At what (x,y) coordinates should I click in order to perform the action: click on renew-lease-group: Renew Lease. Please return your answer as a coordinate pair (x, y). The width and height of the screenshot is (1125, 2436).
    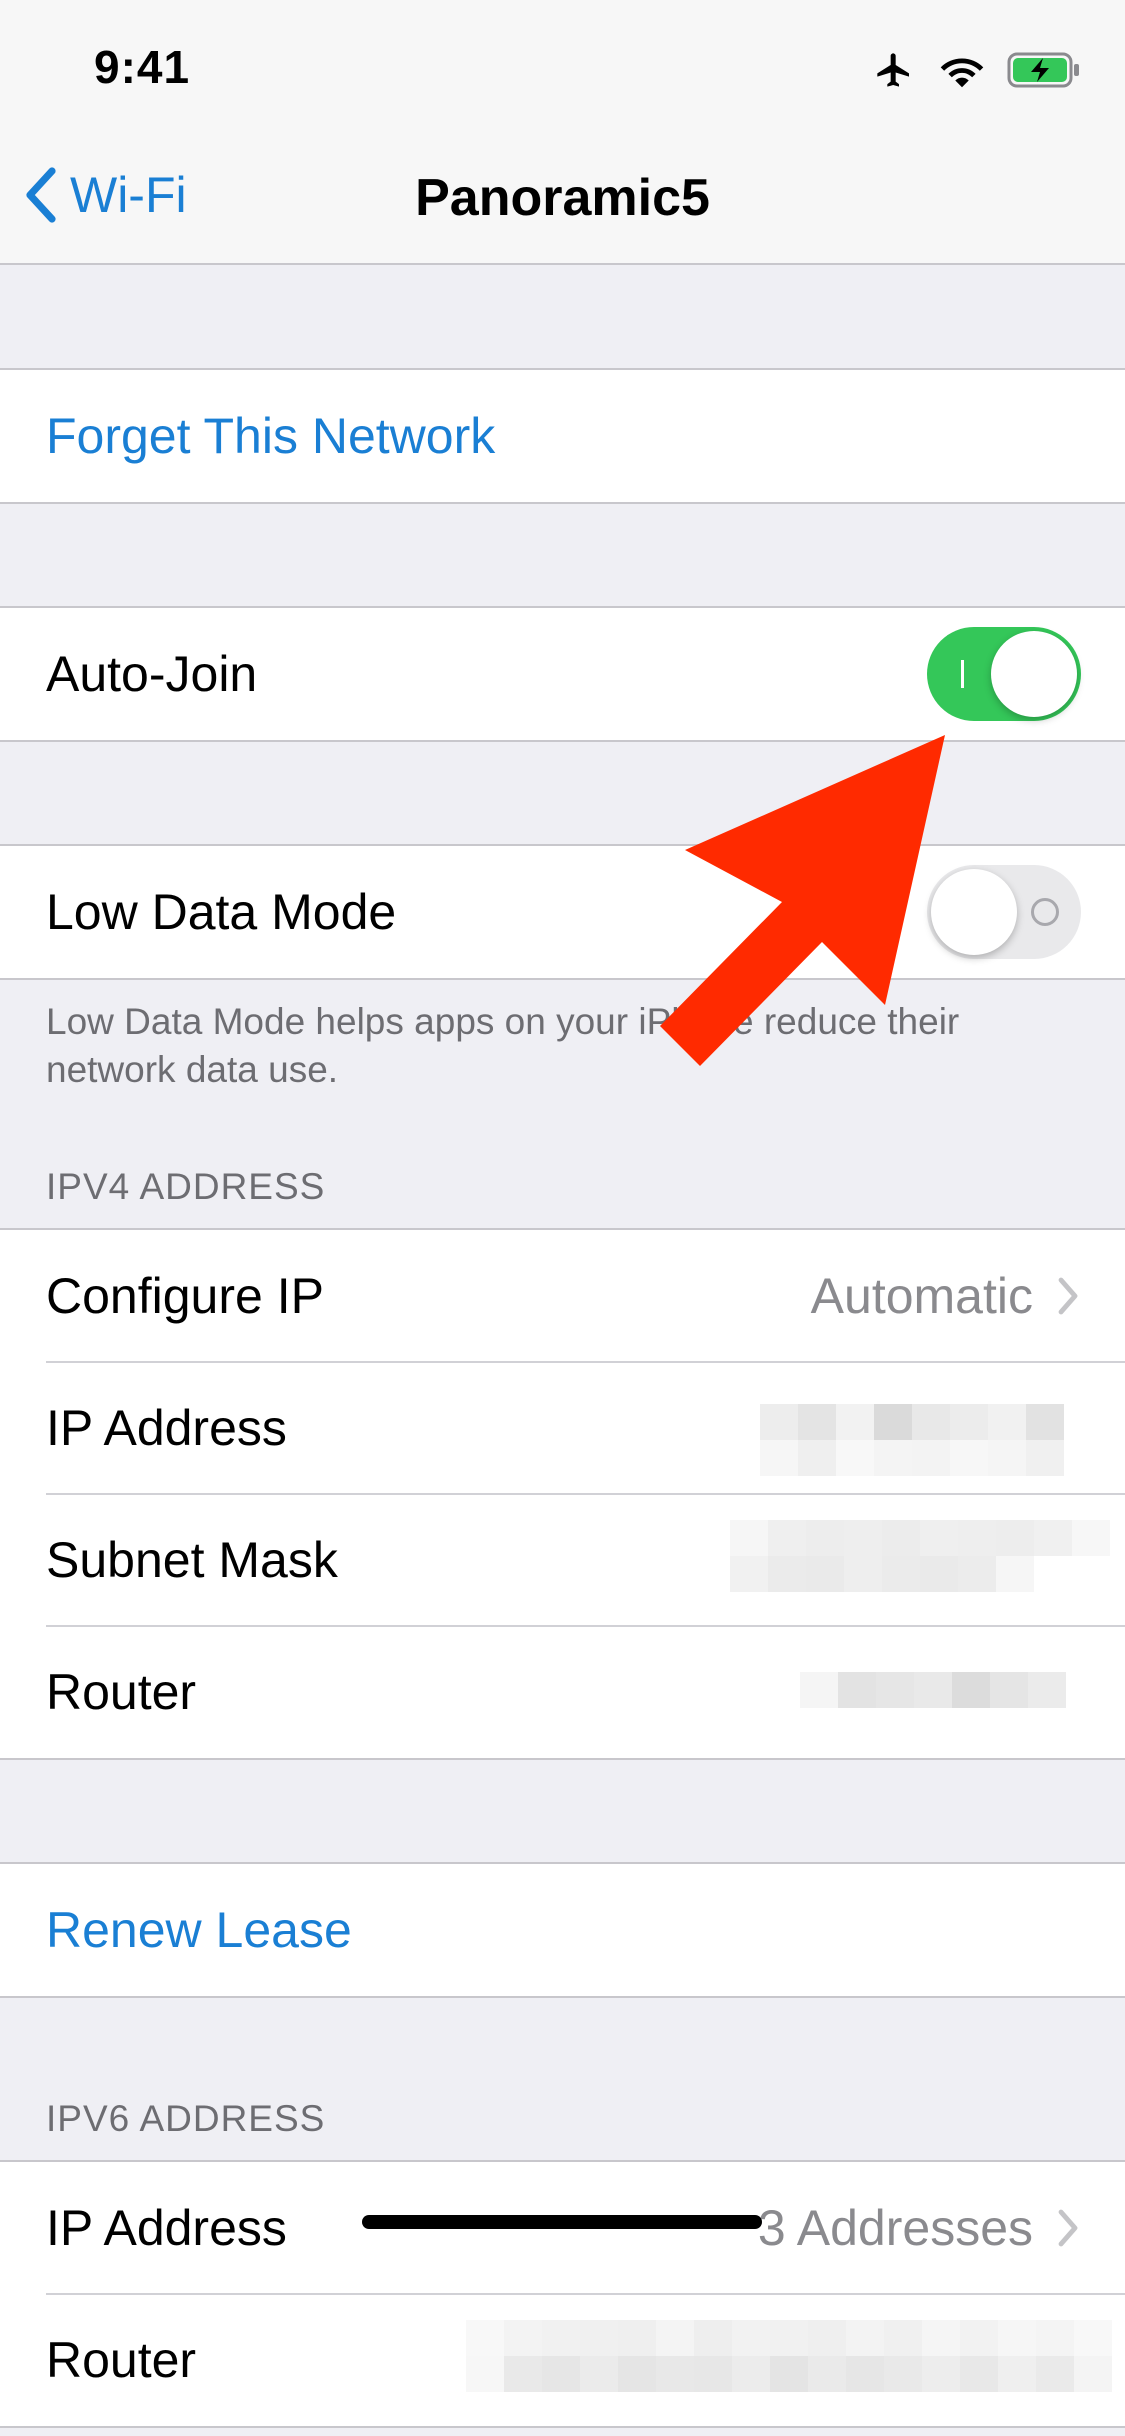
    Looking at the image, I should click on (562, 1930).